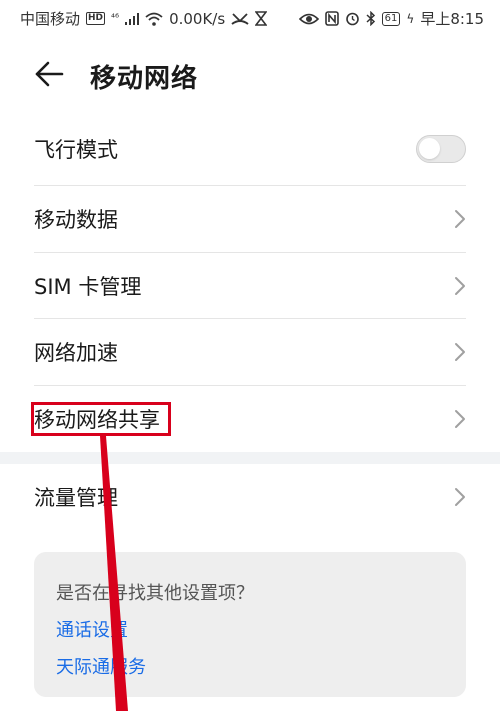  I want to click on back-arrow-icon, so click(49, 74).